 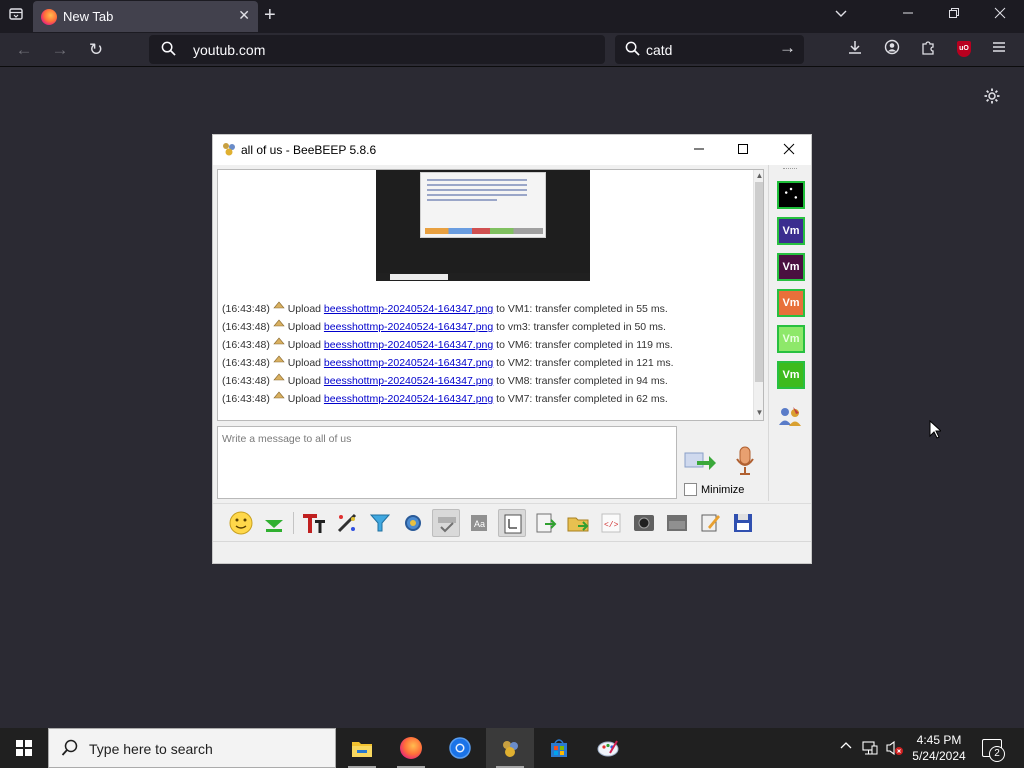 I want to click on font-icon, so click(x=314, y=523).